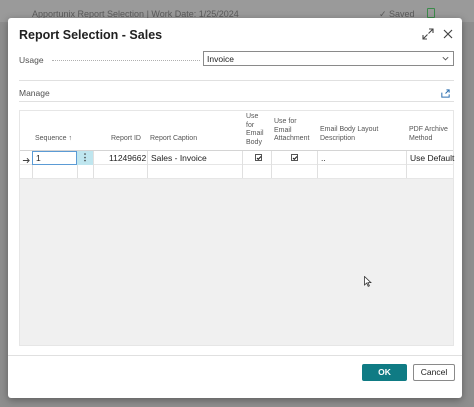 The height and width of the screenshot is (407, 474). I want to click on report-id-cell: 11249662, so click(127, 158).